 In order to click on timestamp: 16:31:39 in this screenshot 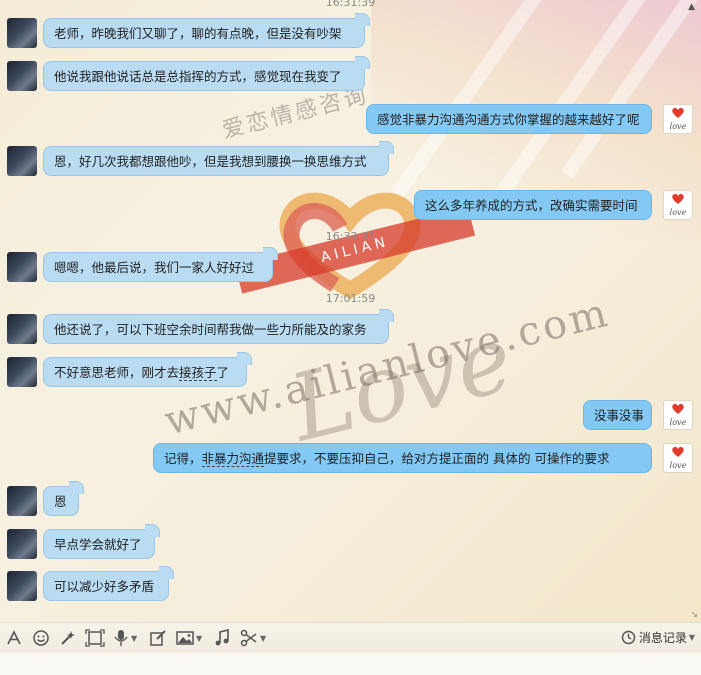, I will do `click(350, 4)`.